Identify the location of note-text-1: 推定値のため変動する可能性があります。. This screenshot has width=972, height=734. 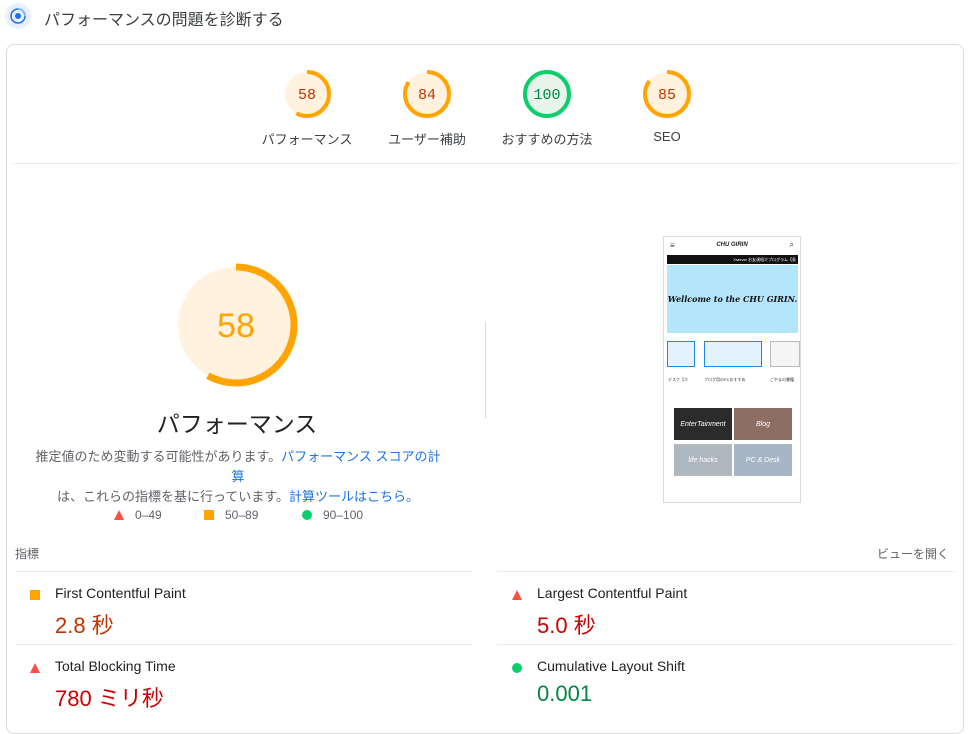
(158, 456).